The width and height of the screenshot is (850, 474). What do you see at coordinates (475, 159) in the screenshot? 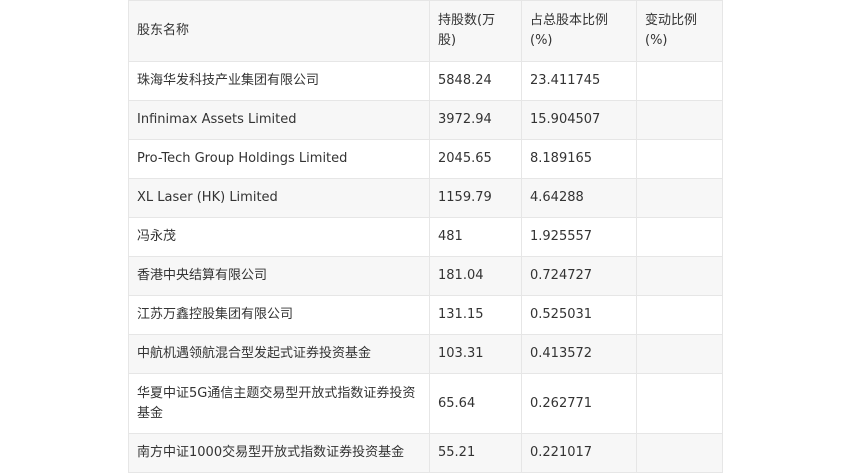
I see `cell-shares: 2045.65` at bounding box center [475, 159].